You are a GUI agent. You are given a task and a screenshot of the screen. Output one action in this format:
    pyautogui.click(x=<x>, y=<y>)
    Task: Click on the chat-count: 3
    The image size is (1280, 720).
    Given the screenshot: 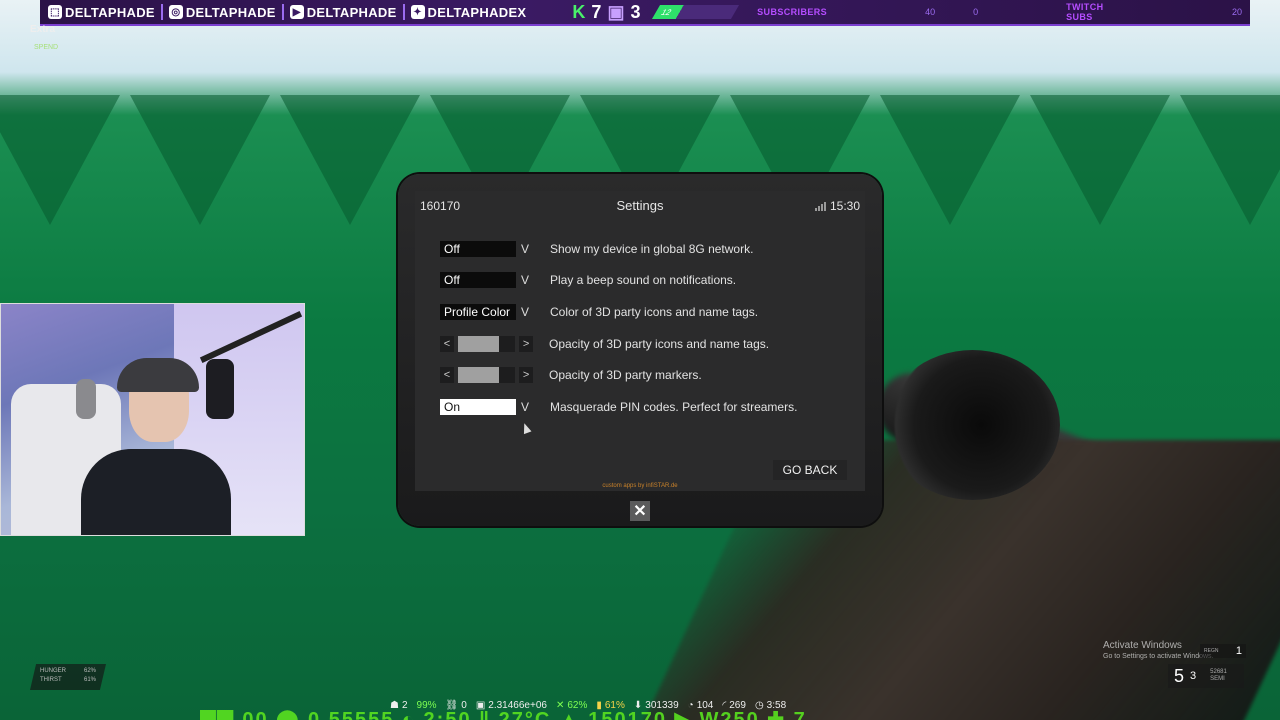 What is the action you would take?
    pyautogui.click(x=635, y=11)
    